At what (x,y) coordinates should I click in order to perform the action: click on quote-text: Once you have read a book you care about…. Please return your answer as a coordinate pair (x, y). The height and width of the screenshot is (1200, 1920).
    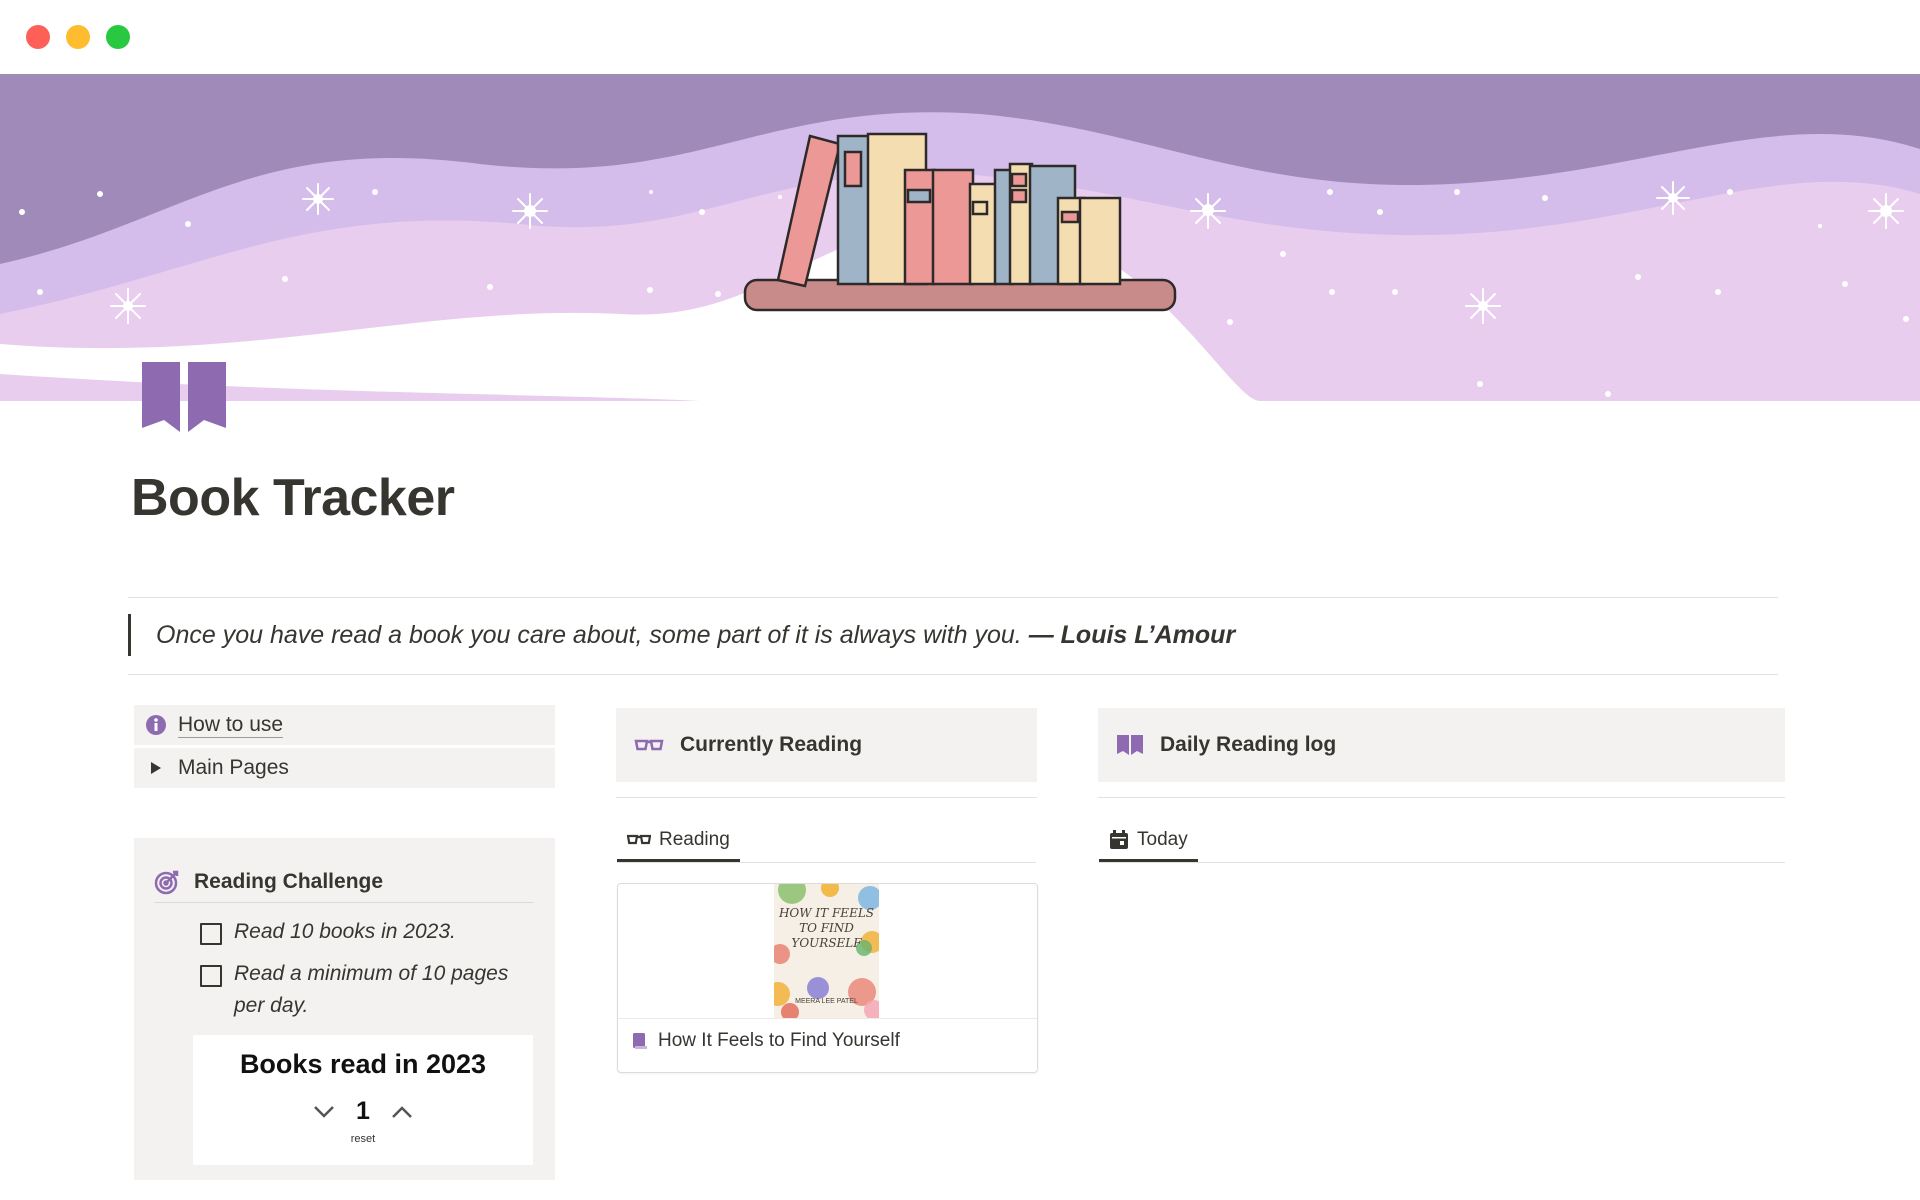
    Looking at the image, I should click on (589, 635).